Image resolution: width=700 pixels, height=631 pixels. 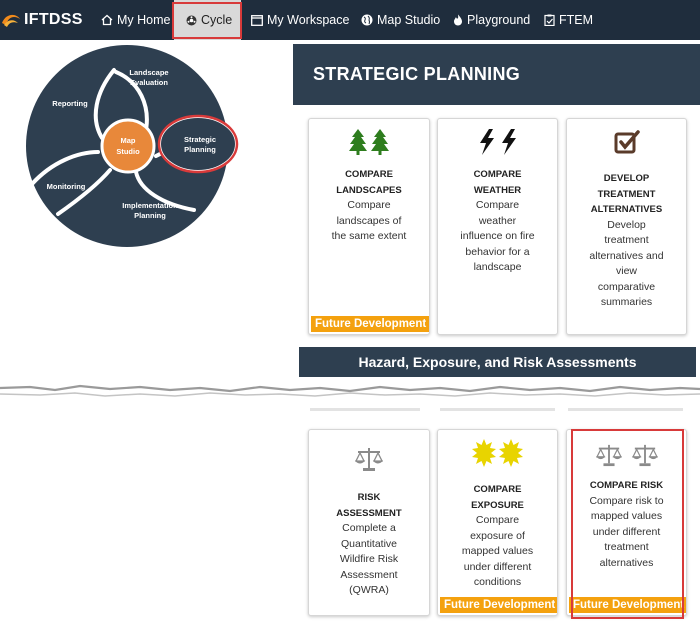 What do you see at coordinates (497, 190) in the screenshot?
I see `card-title-line: WEATHER` at bounding box center [497, 190].